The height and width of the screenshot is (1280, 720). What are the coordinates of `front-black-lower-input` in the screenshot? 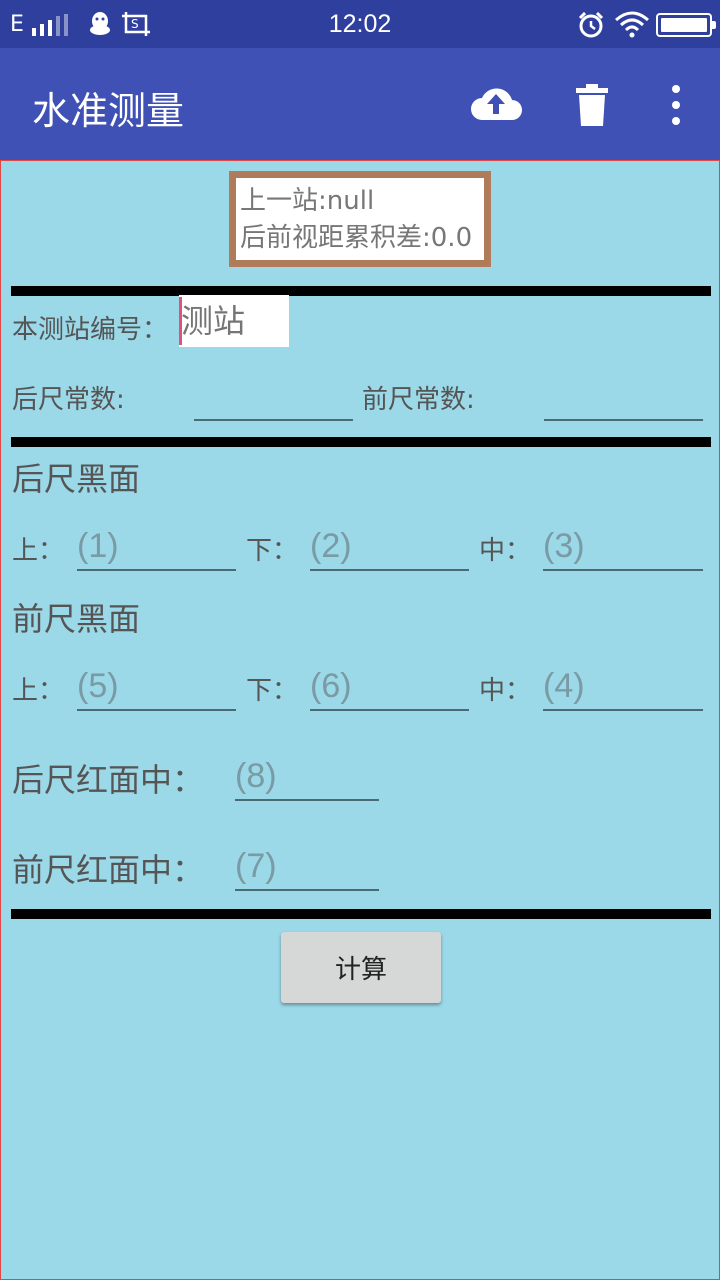 It's located at (389, 687).